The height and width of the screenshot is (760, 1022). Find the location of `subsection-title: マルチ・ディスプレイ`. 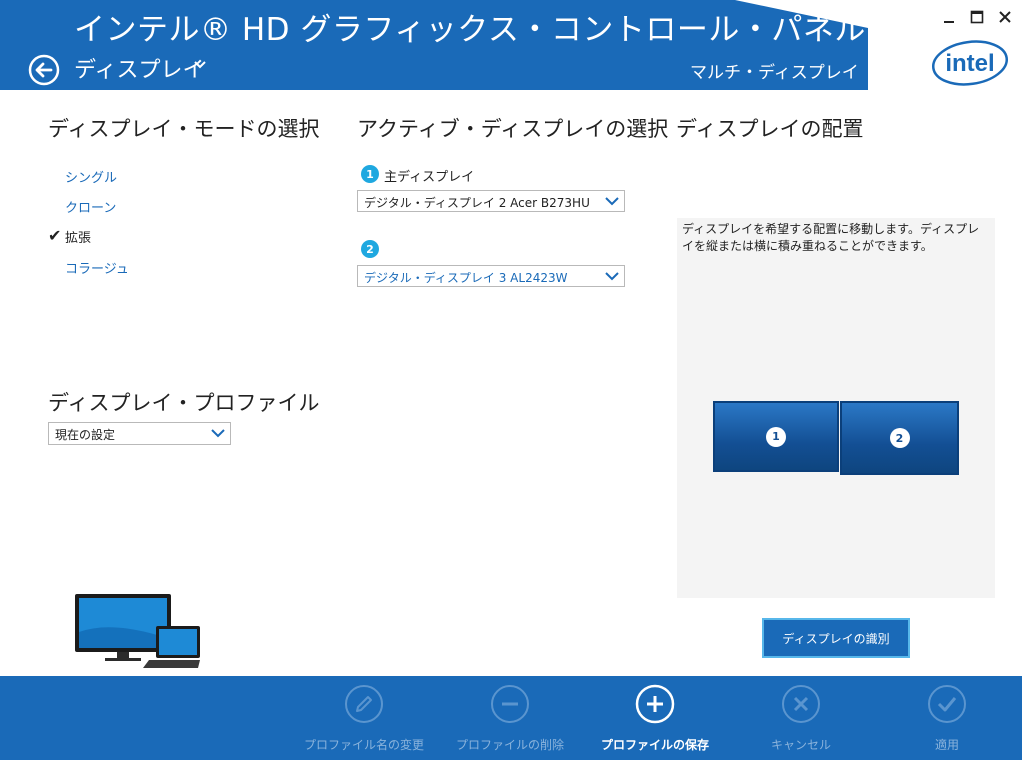

subsection-title: マルチ・ディスプレイ is located at coordinates (774, 73).